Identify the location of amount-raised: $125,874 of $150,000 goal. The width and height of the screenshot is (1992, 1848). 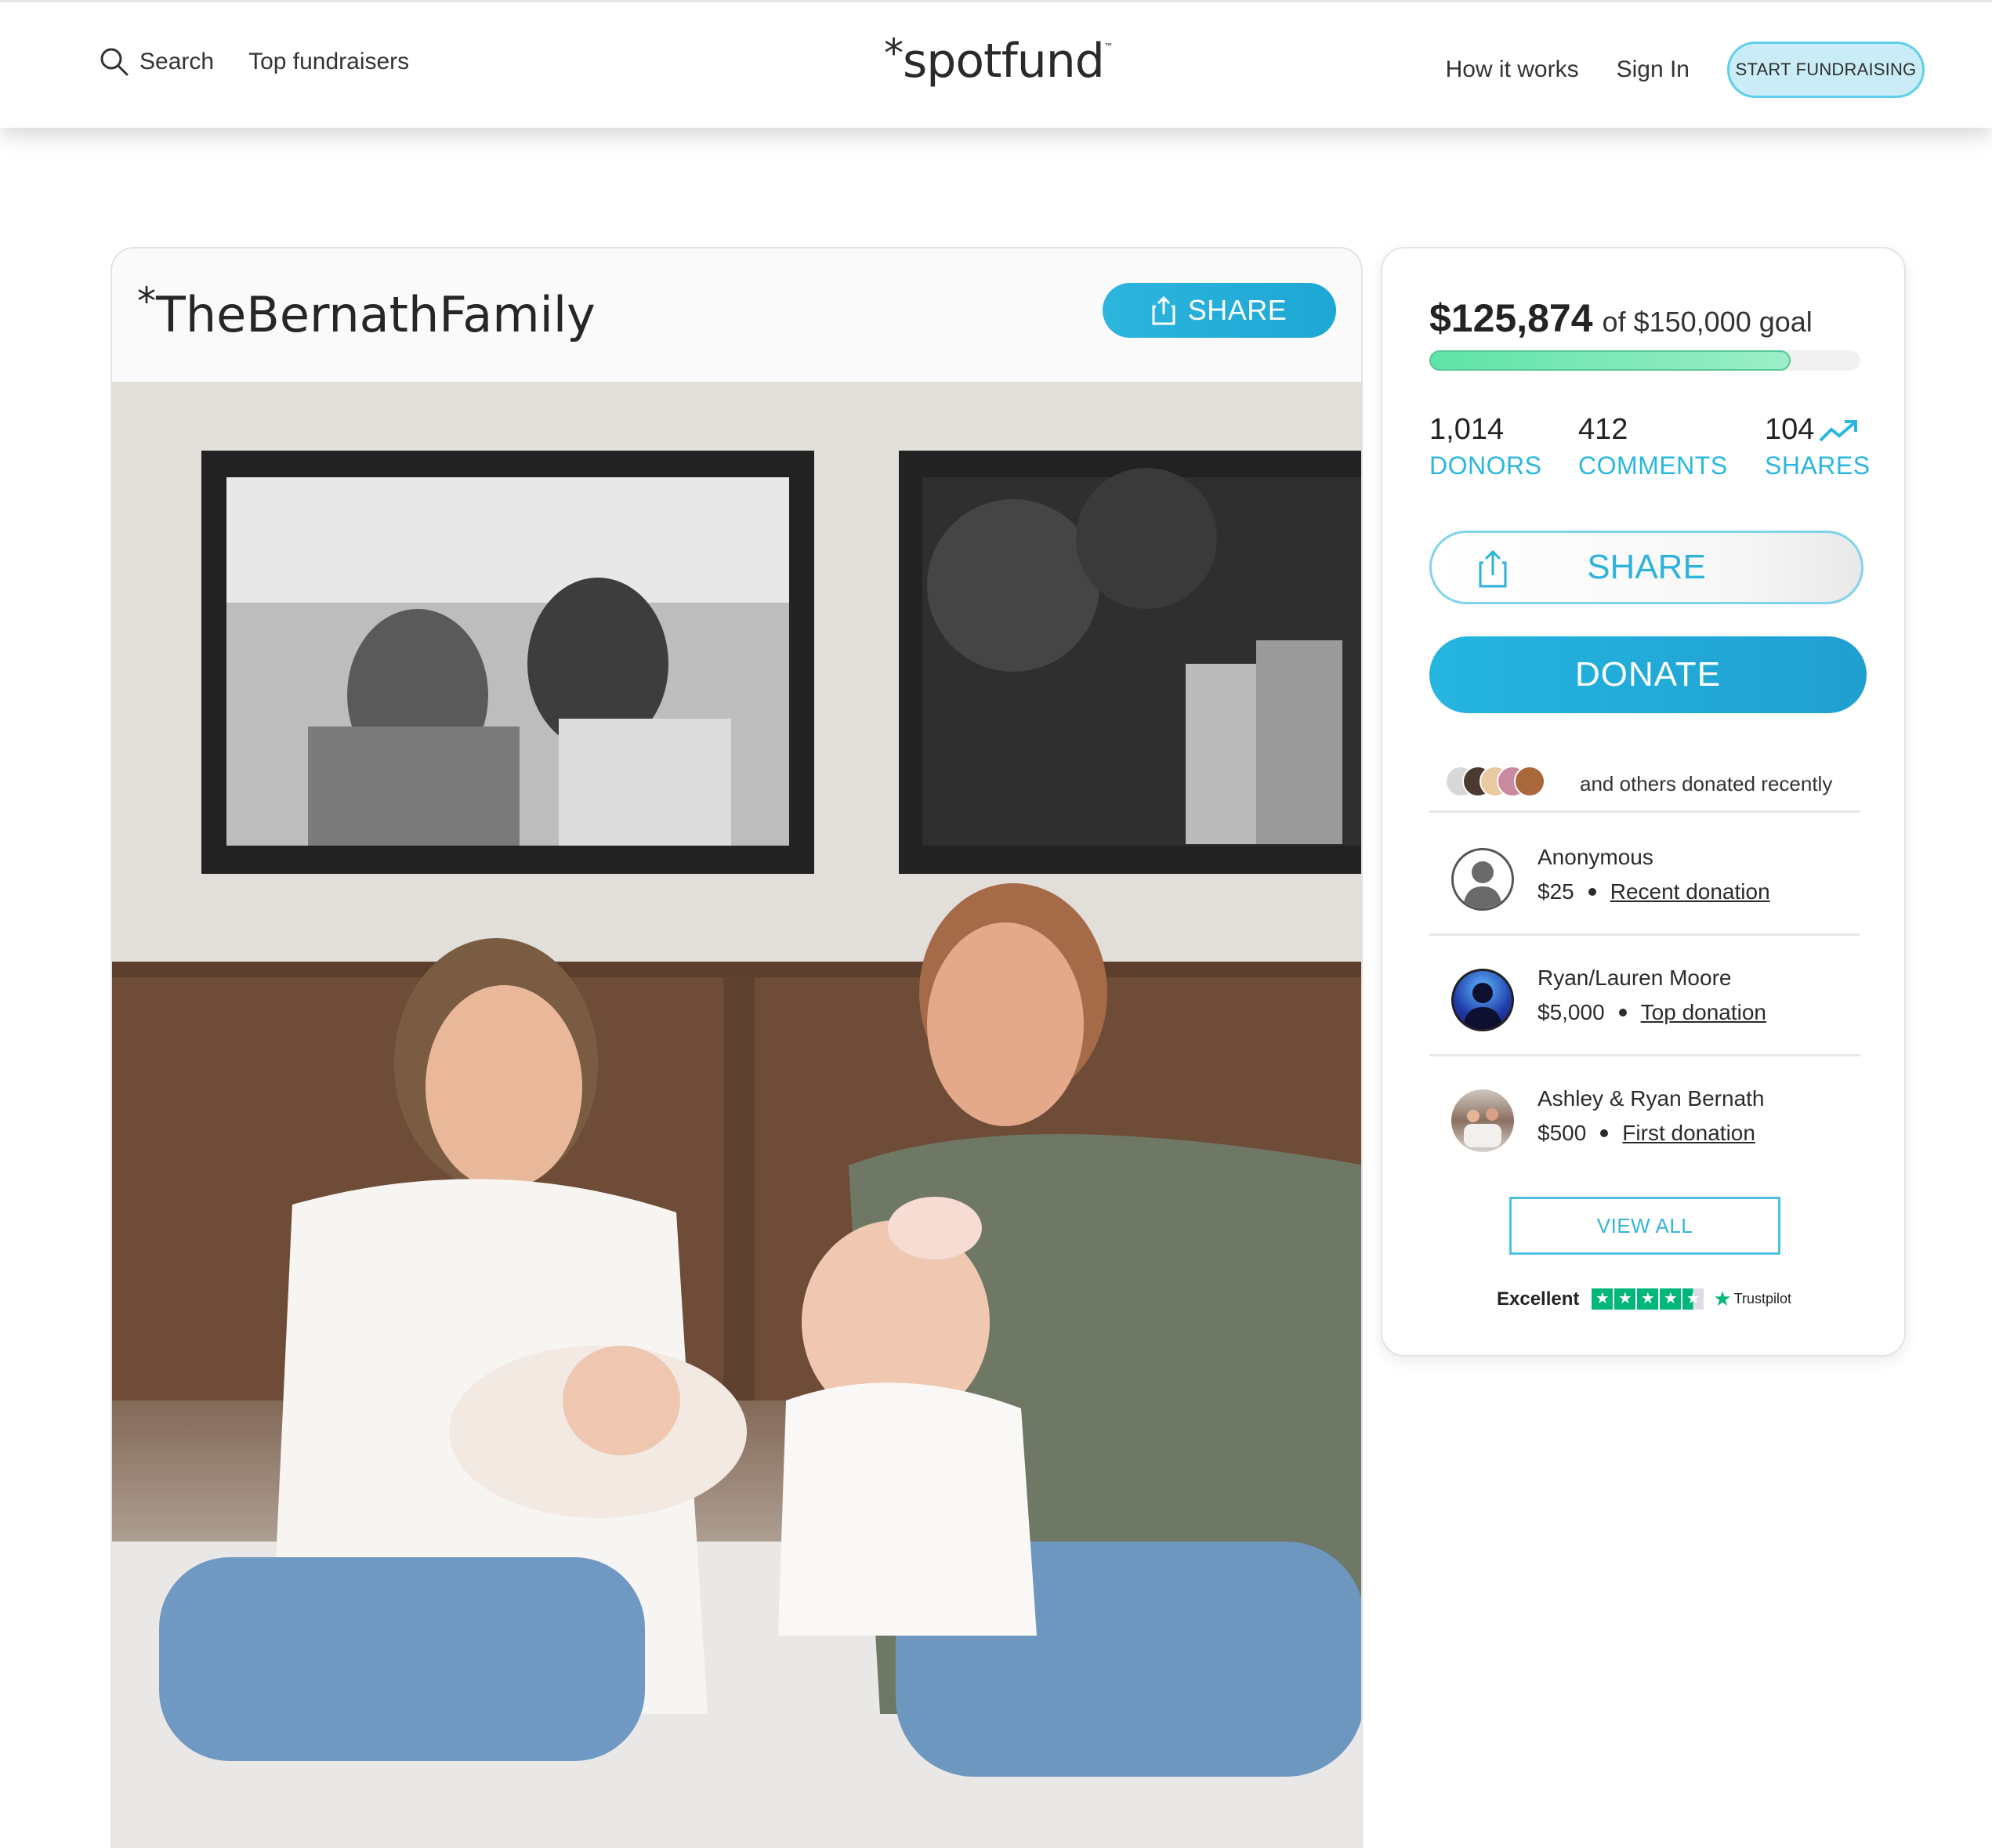
(1621, 318).